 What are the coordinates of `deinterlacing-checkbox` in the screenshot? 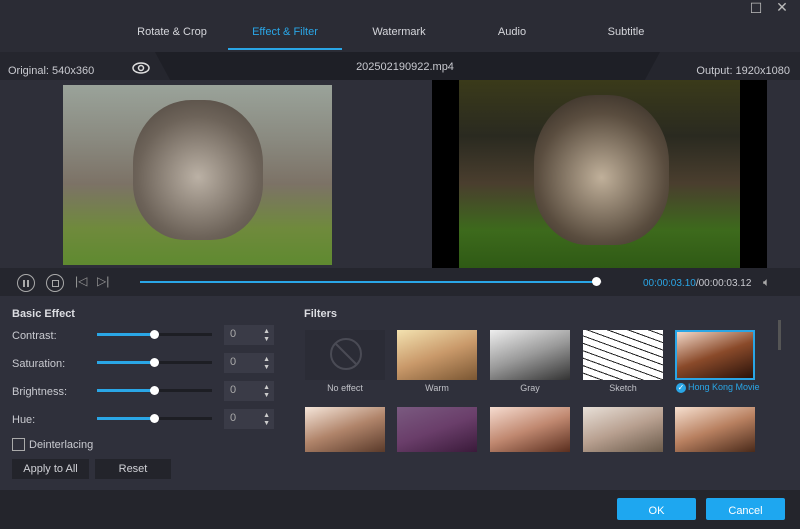 It's located at (18, 444).